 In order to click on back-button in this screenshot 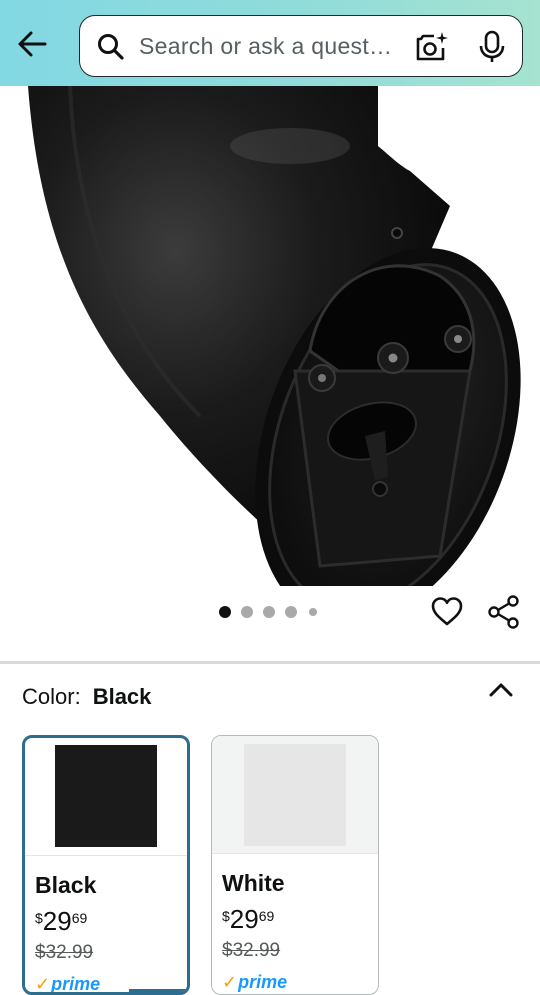, I will do `click(32, 44)`.